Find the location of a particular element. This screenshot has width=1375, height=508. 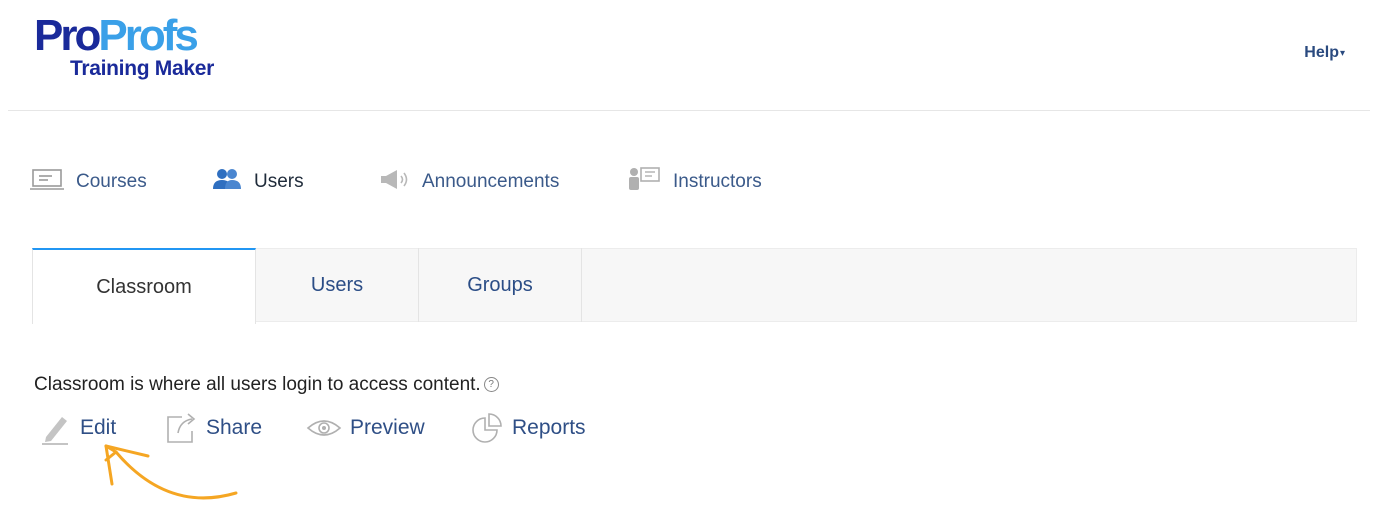

caret-down-icon: ▾ is located at coordinates (1342, 53).